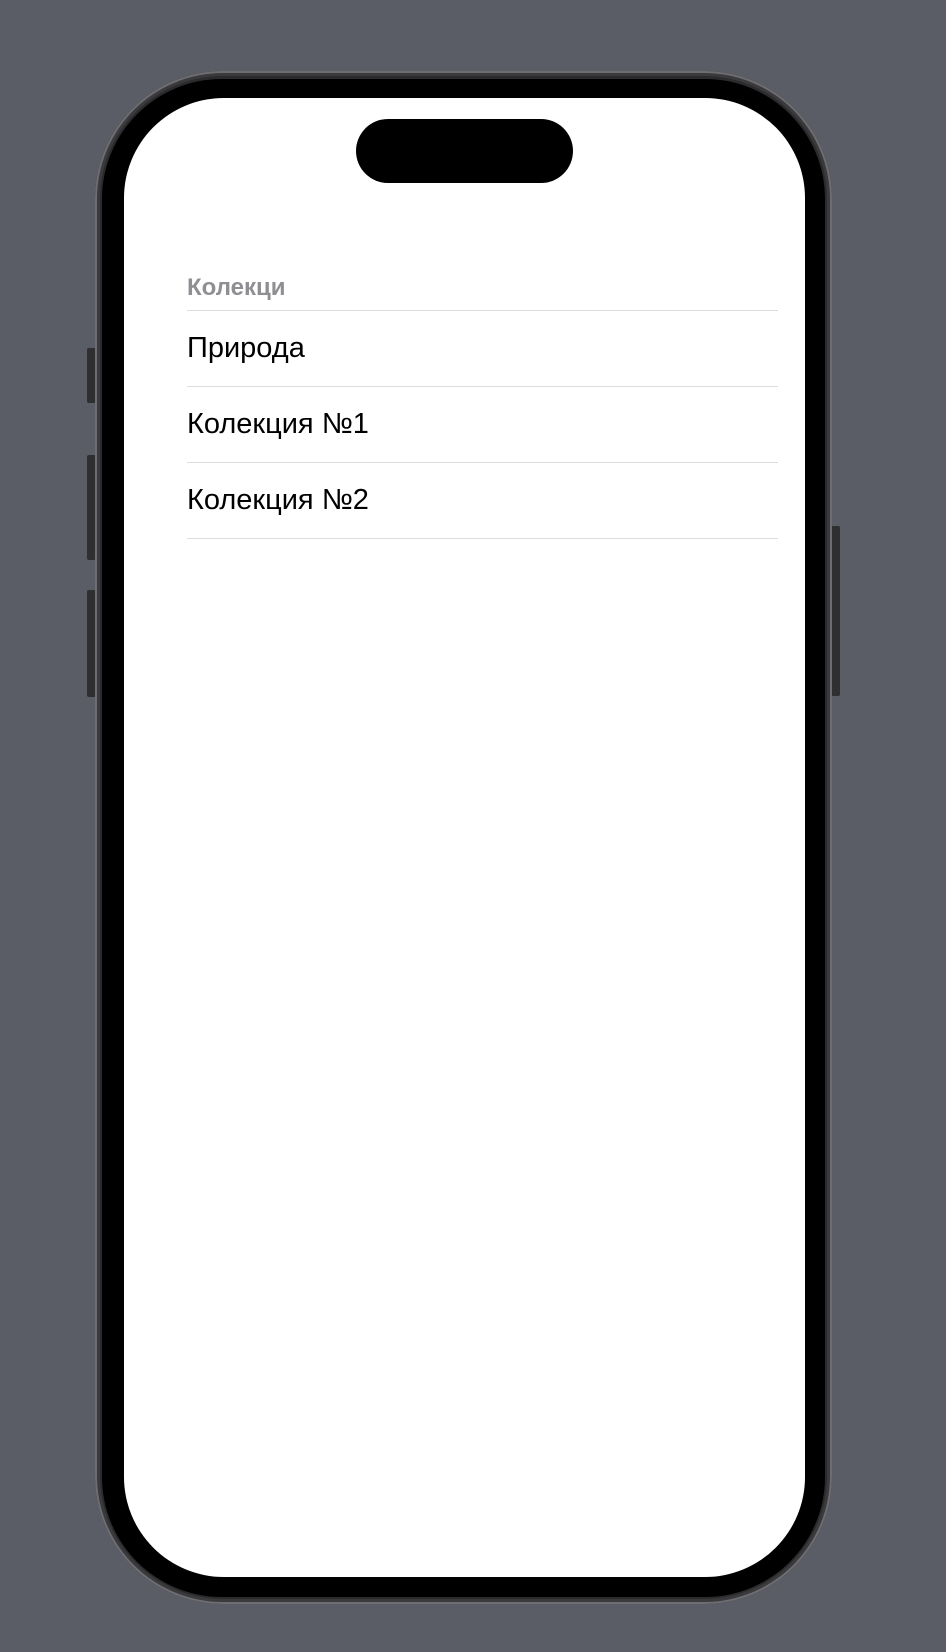 The width and height of the screenshot is (946, 1652). I want to click on collections-list: Колекци Природа Колекция №1 Колекция №2, so click(482, 402).